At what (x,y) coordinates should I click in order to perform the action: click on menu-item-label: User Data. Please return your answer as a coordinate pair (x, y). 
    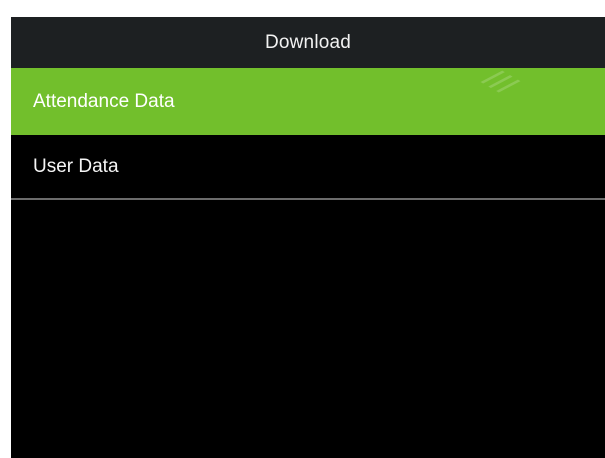
    Looking at the image, I should click on (76, 166).